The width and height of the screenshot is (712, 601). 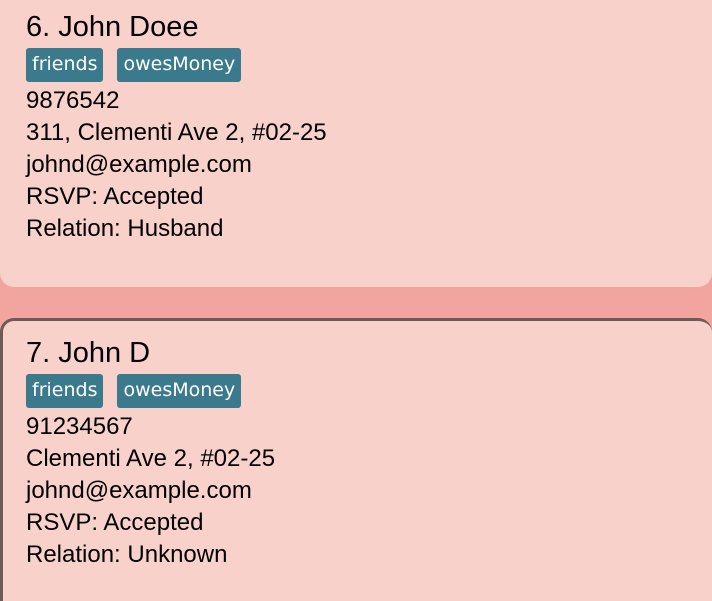 I want to click on person-phone: 9876542, so click(x=73, y=100).